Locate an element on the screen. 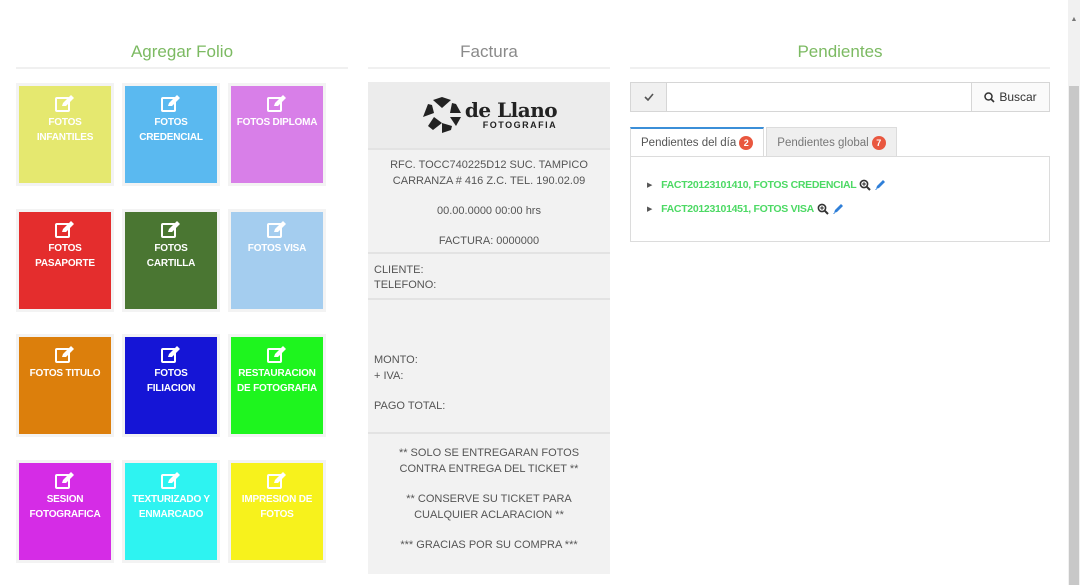  folio-tile: FOTOS TITULO is located at coordinates (65, 385).